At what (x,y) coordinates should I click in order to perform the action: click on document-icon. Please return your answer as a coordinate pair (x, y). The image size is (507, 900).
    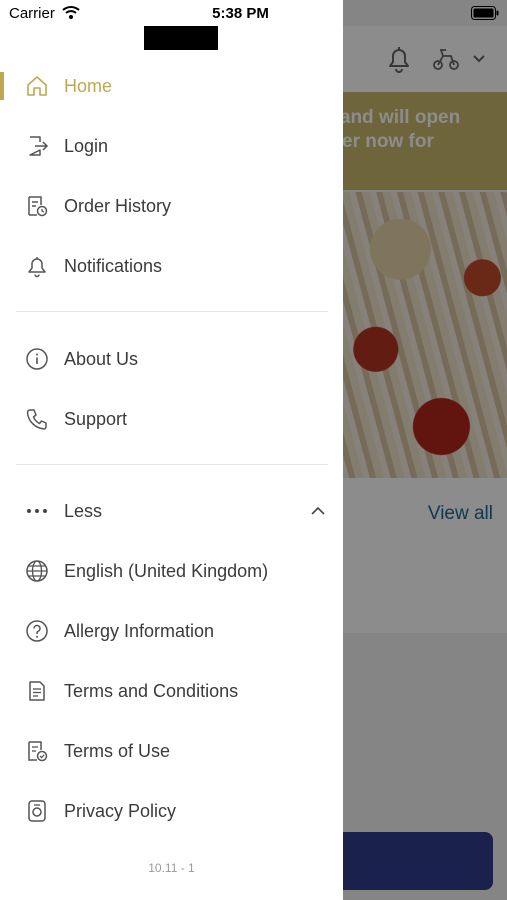
    Looking at the image, I should click on (37, 691).